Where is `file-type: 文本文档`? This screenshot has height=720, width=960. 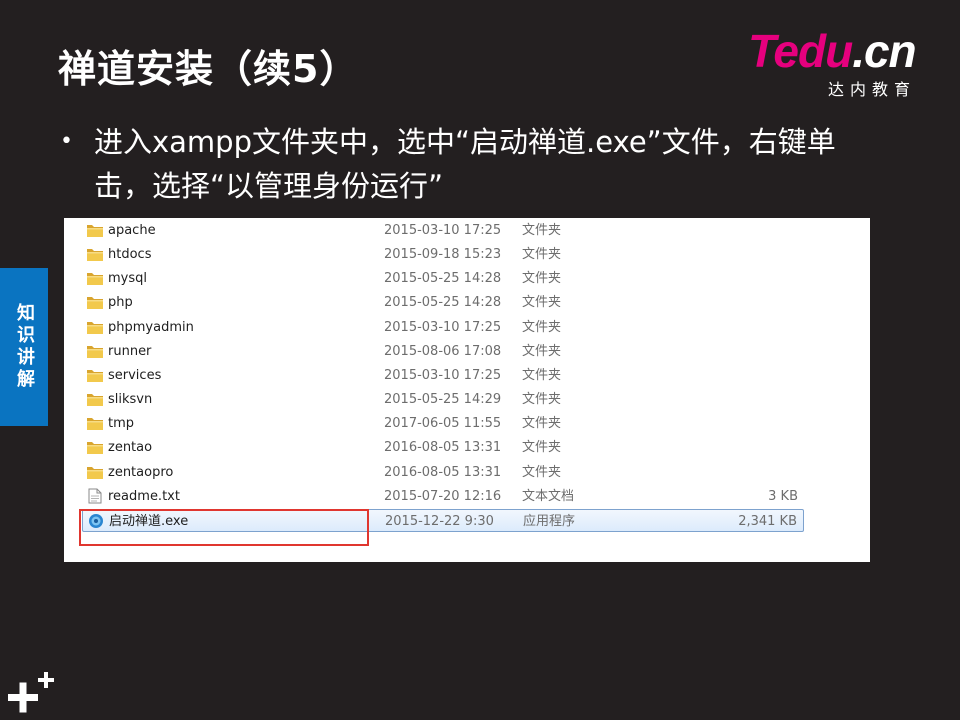
file-type: 文本文档 is located at coordinates (548, 496).